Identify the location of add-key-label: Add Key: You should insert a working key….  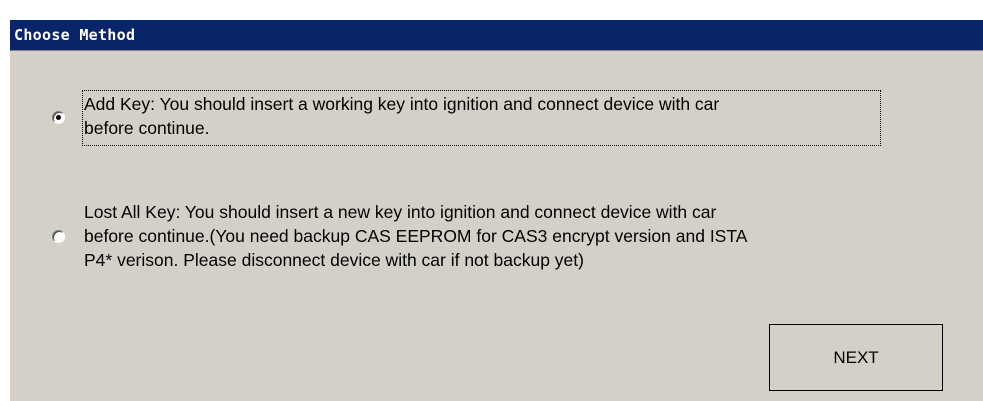
(401, 116).